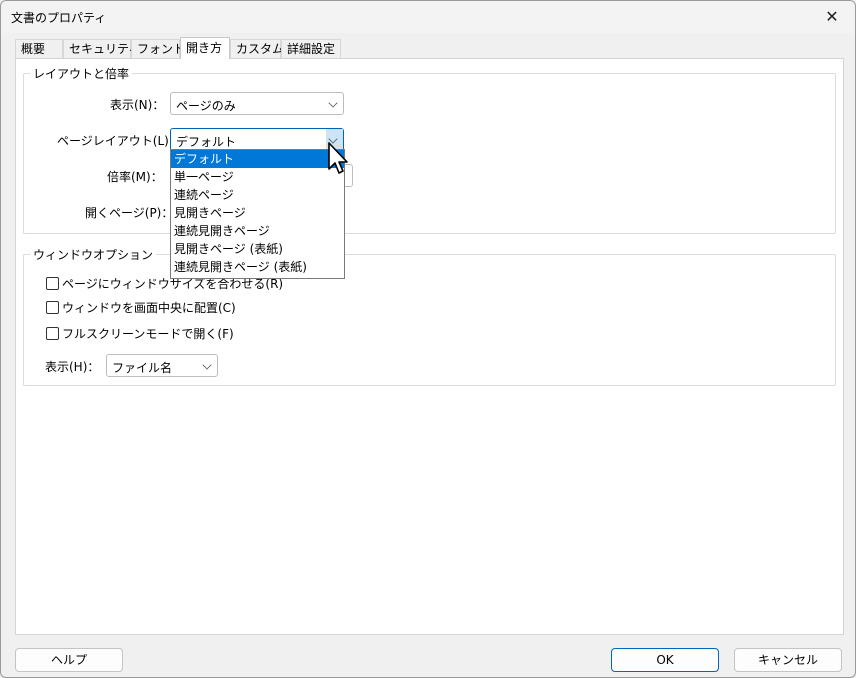  Describe the element at coordinates (119, 141) in the screenshot. I see `page-layout-label: ページレイアウト(L)：` at that location.